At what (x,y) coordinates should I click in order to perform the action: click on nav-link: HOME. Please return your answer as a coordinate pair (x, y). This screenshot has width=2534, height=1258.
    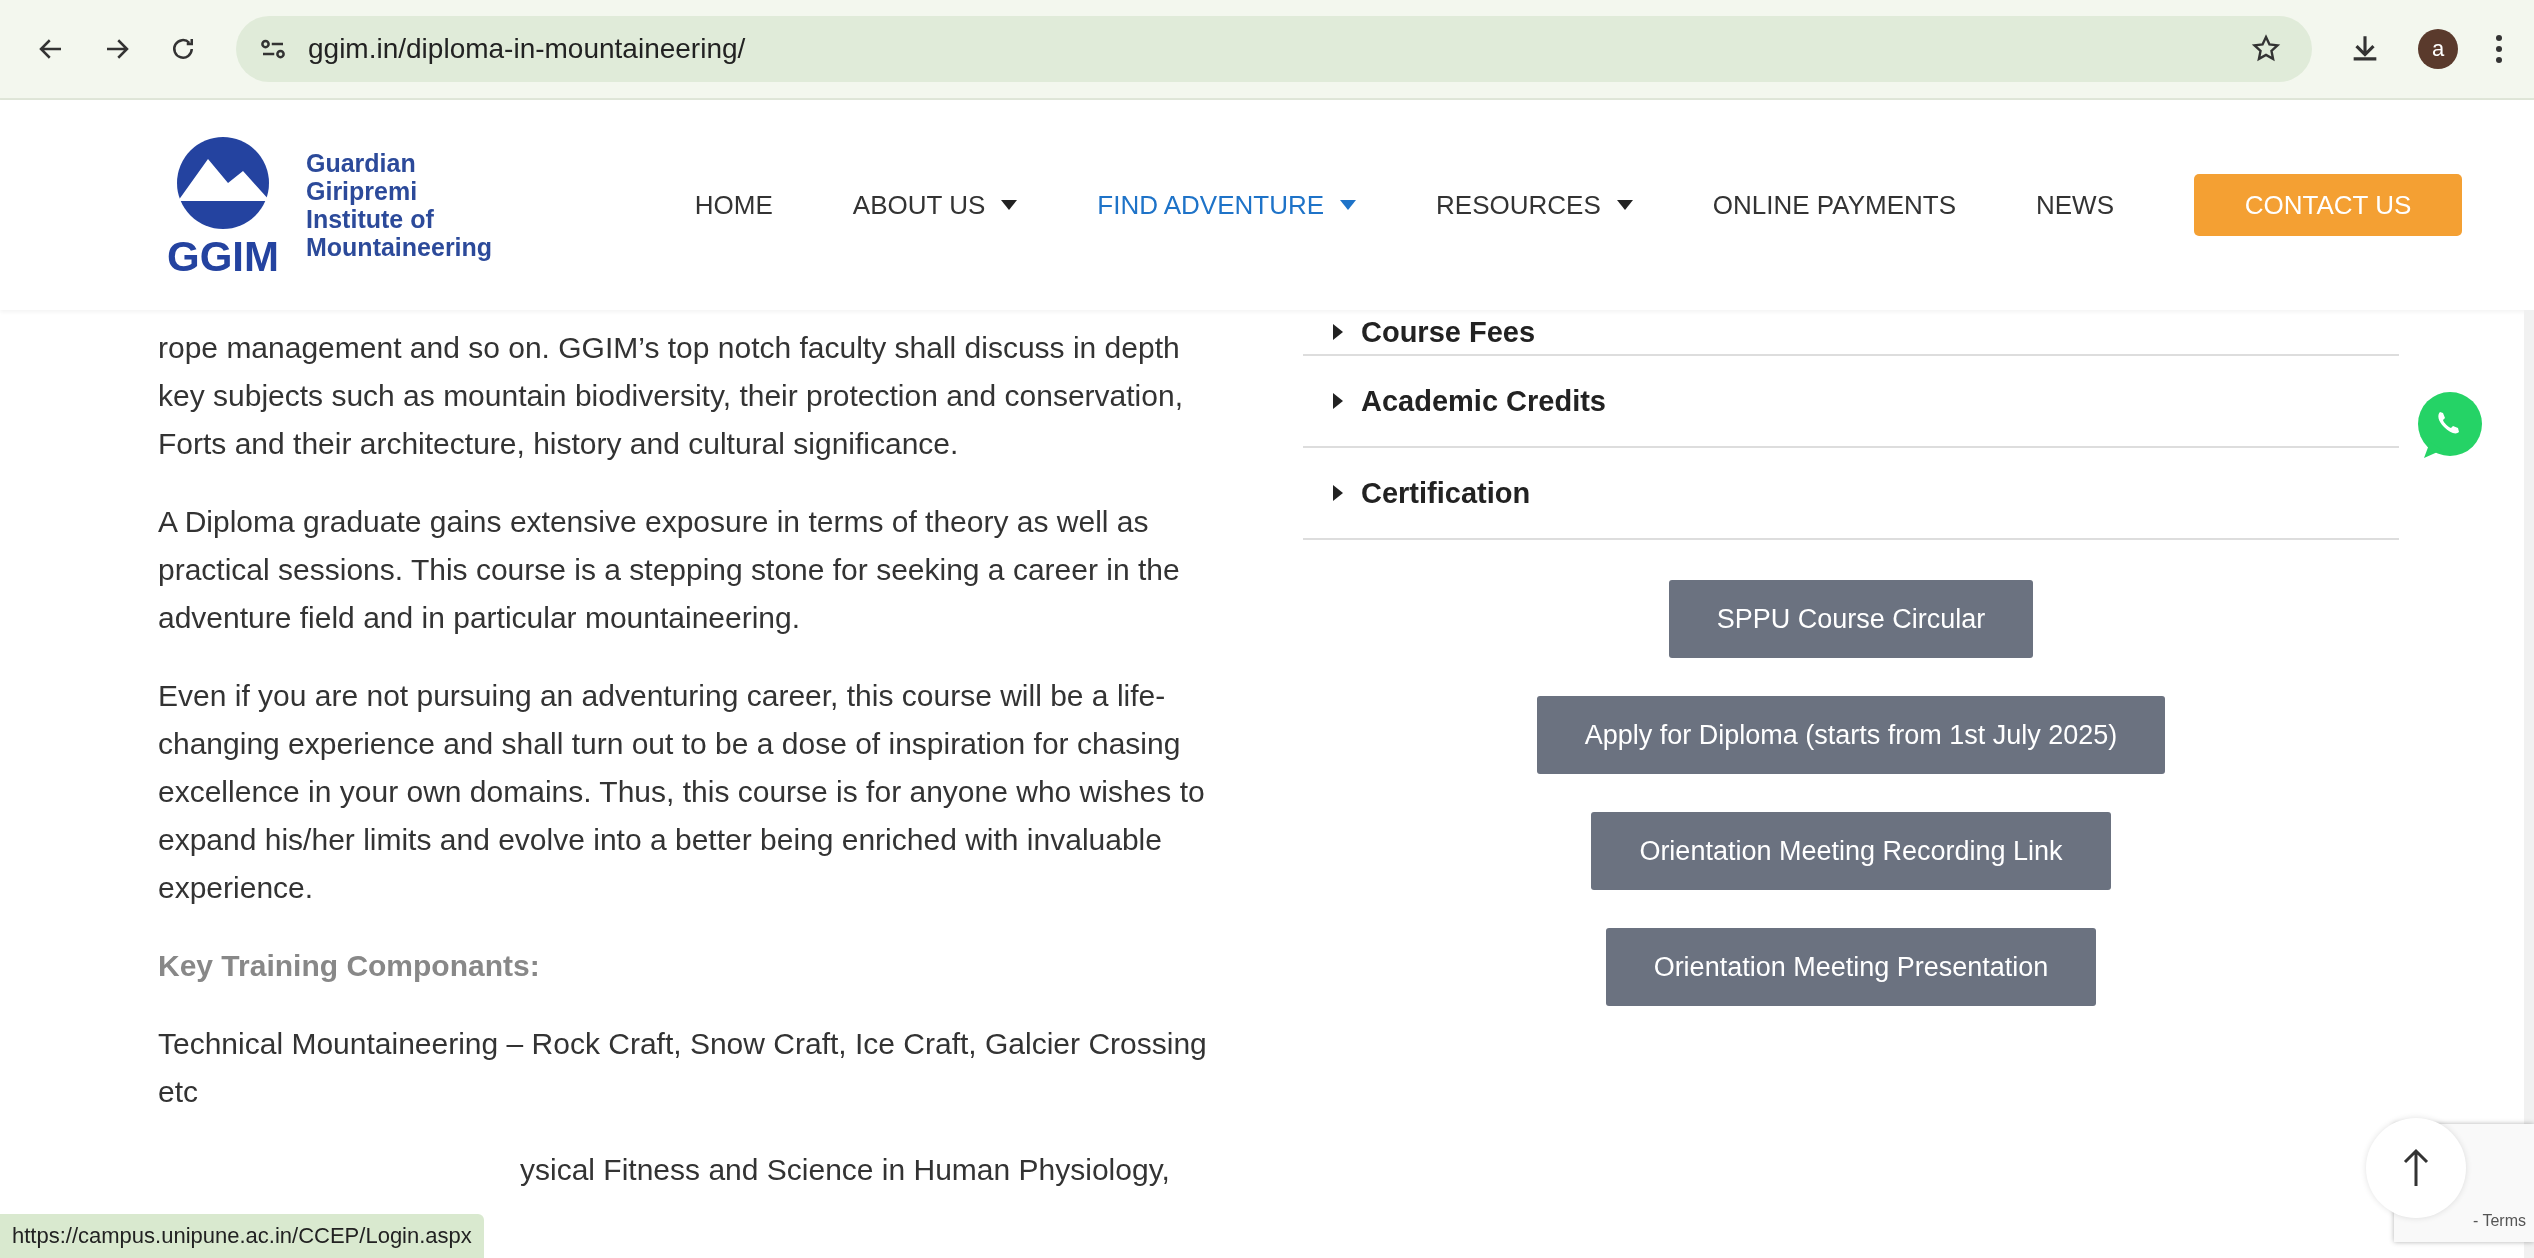
    Looking at the image, I should click on (733, 205).